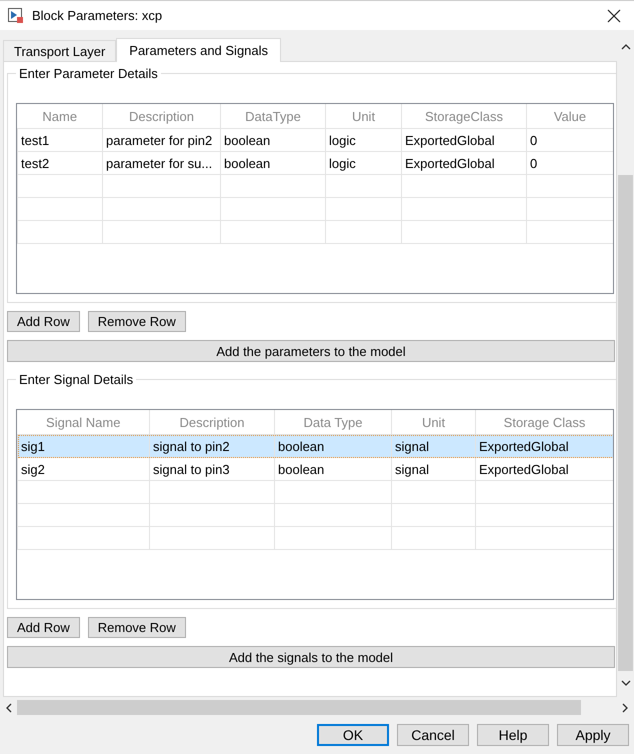  I want to click on tab: Transport Layer, so click(59, 50).